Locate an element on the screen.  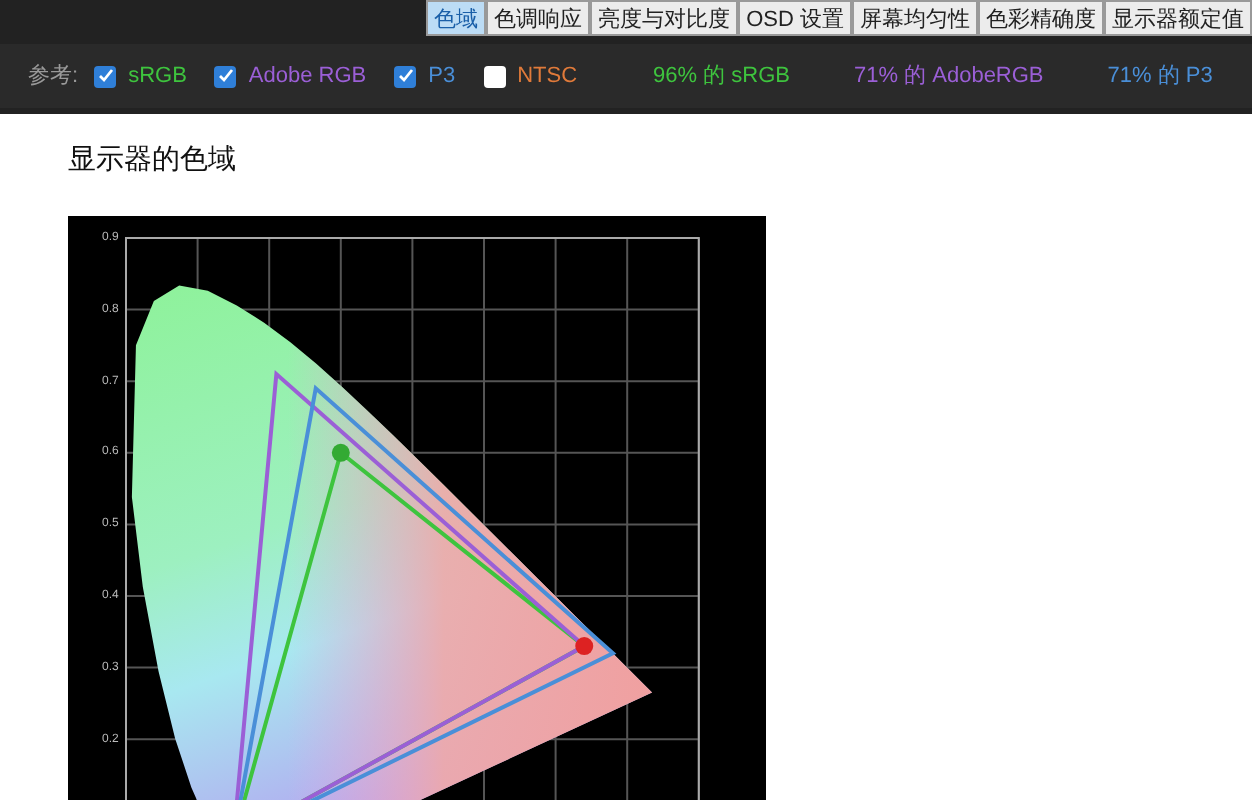
section-title: 显示器的色域 is located at coordinates (153, 159).